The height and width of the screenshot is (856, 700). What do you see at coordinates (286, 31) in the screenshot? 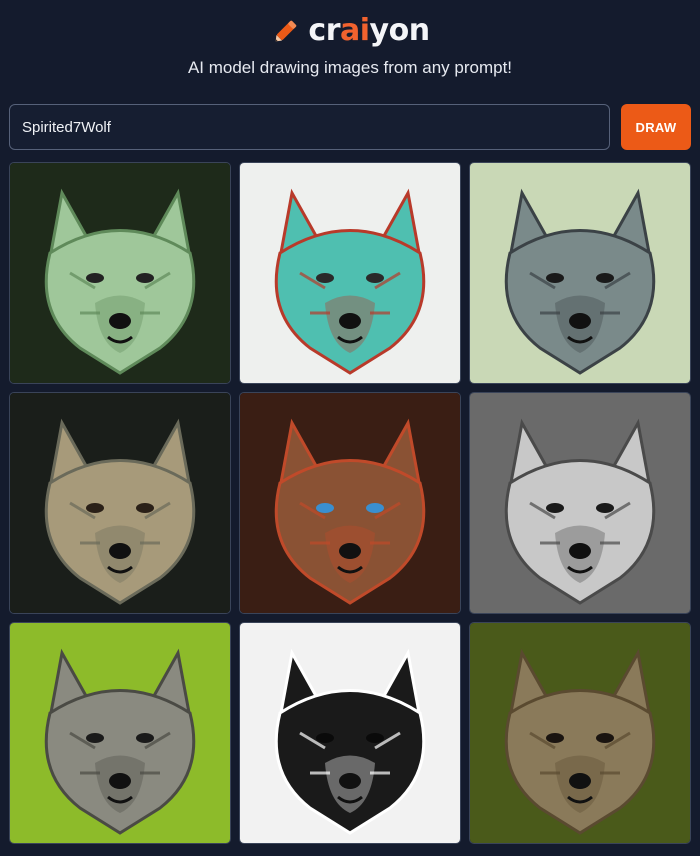
I see `pencil-icon` at bounding box center [286, 31].